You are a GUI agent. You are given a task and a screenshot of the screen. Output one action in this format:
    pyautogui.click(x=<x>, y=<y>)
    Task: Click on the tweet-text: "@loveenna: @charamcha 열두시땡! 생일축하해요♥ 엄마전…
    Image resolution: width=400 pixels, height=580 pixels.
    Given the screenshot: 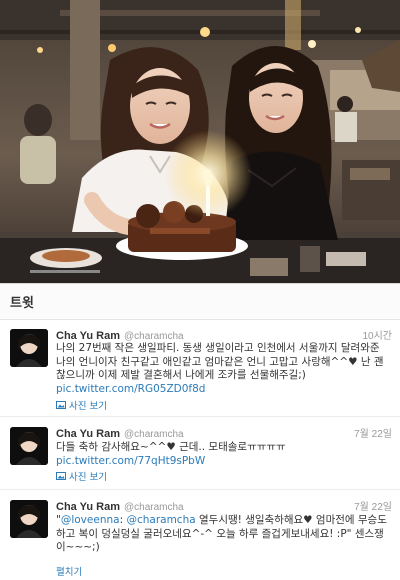 What is the action you would take?
    pyautogui.click(x=224, y=534)
    